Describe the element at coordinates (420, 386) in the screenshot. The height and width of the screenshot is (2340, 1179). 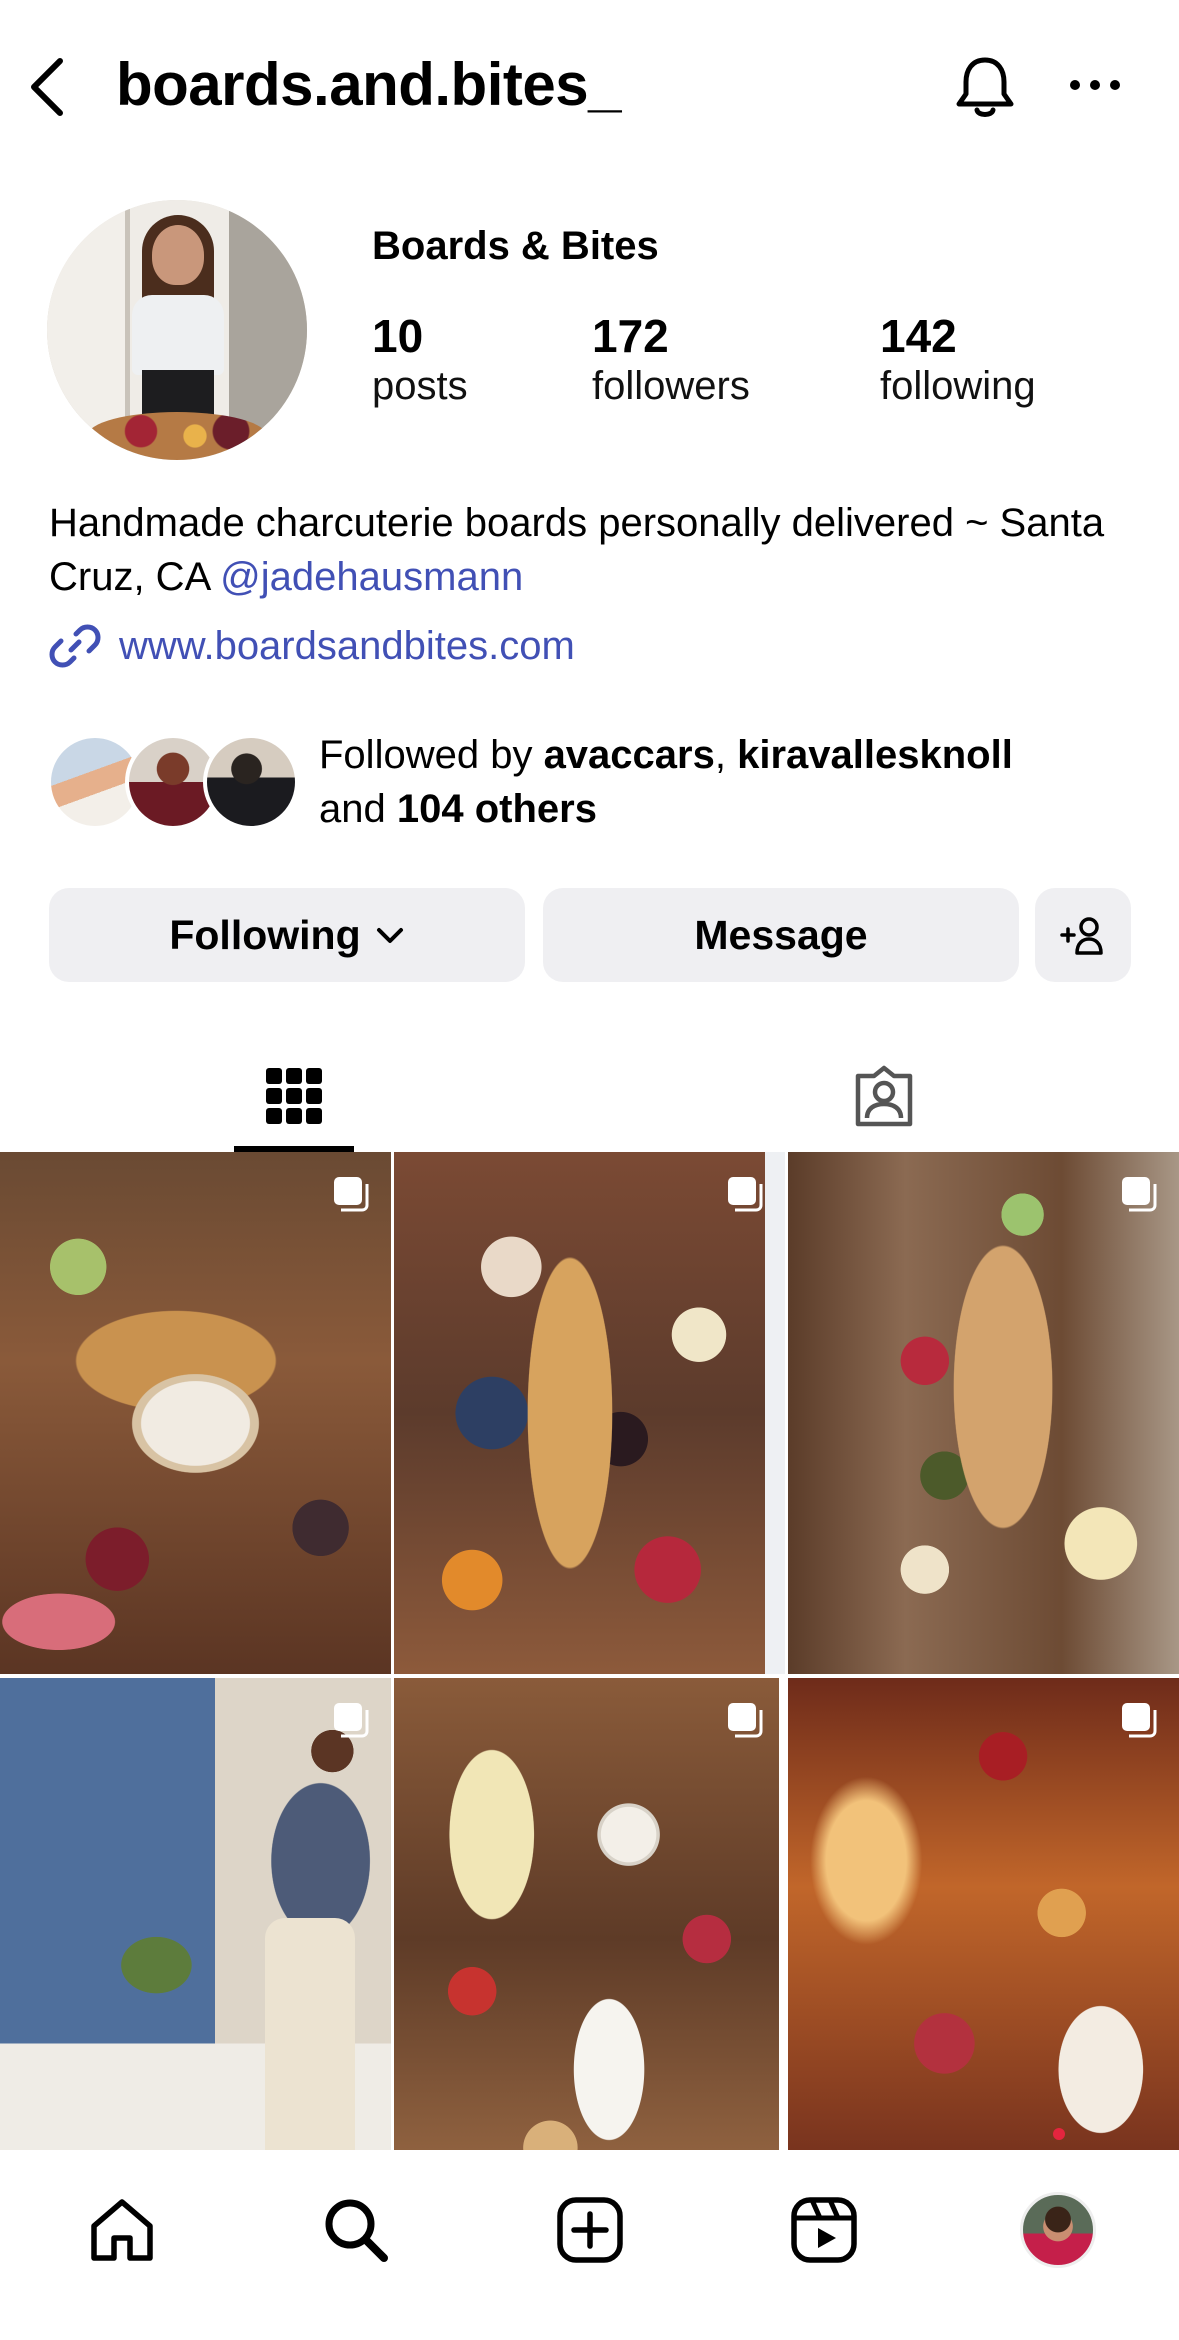
I see `posts-label: posts` at that location.